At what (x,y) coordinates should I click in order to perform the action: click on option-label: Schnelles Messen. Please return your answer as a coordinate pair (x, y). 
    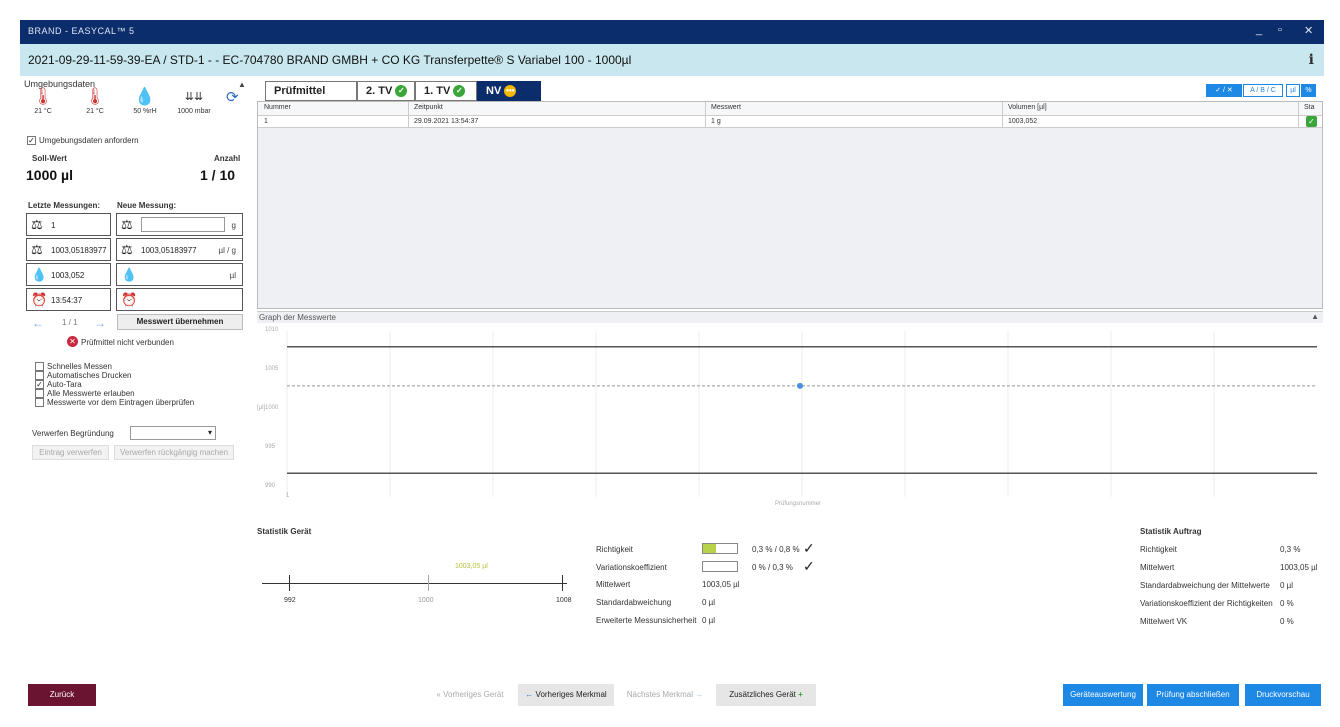
    Looking at the image, I should click on (79, 366).